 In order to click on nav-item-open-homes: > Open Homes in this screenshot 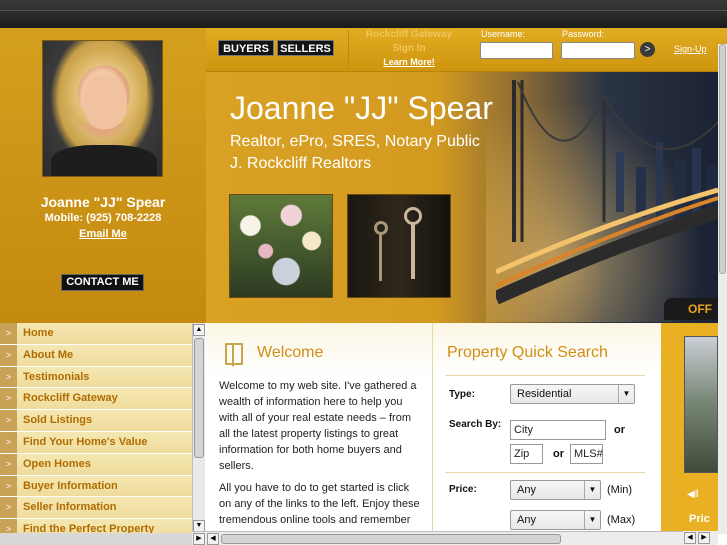, I will do `click(96, 464)`.